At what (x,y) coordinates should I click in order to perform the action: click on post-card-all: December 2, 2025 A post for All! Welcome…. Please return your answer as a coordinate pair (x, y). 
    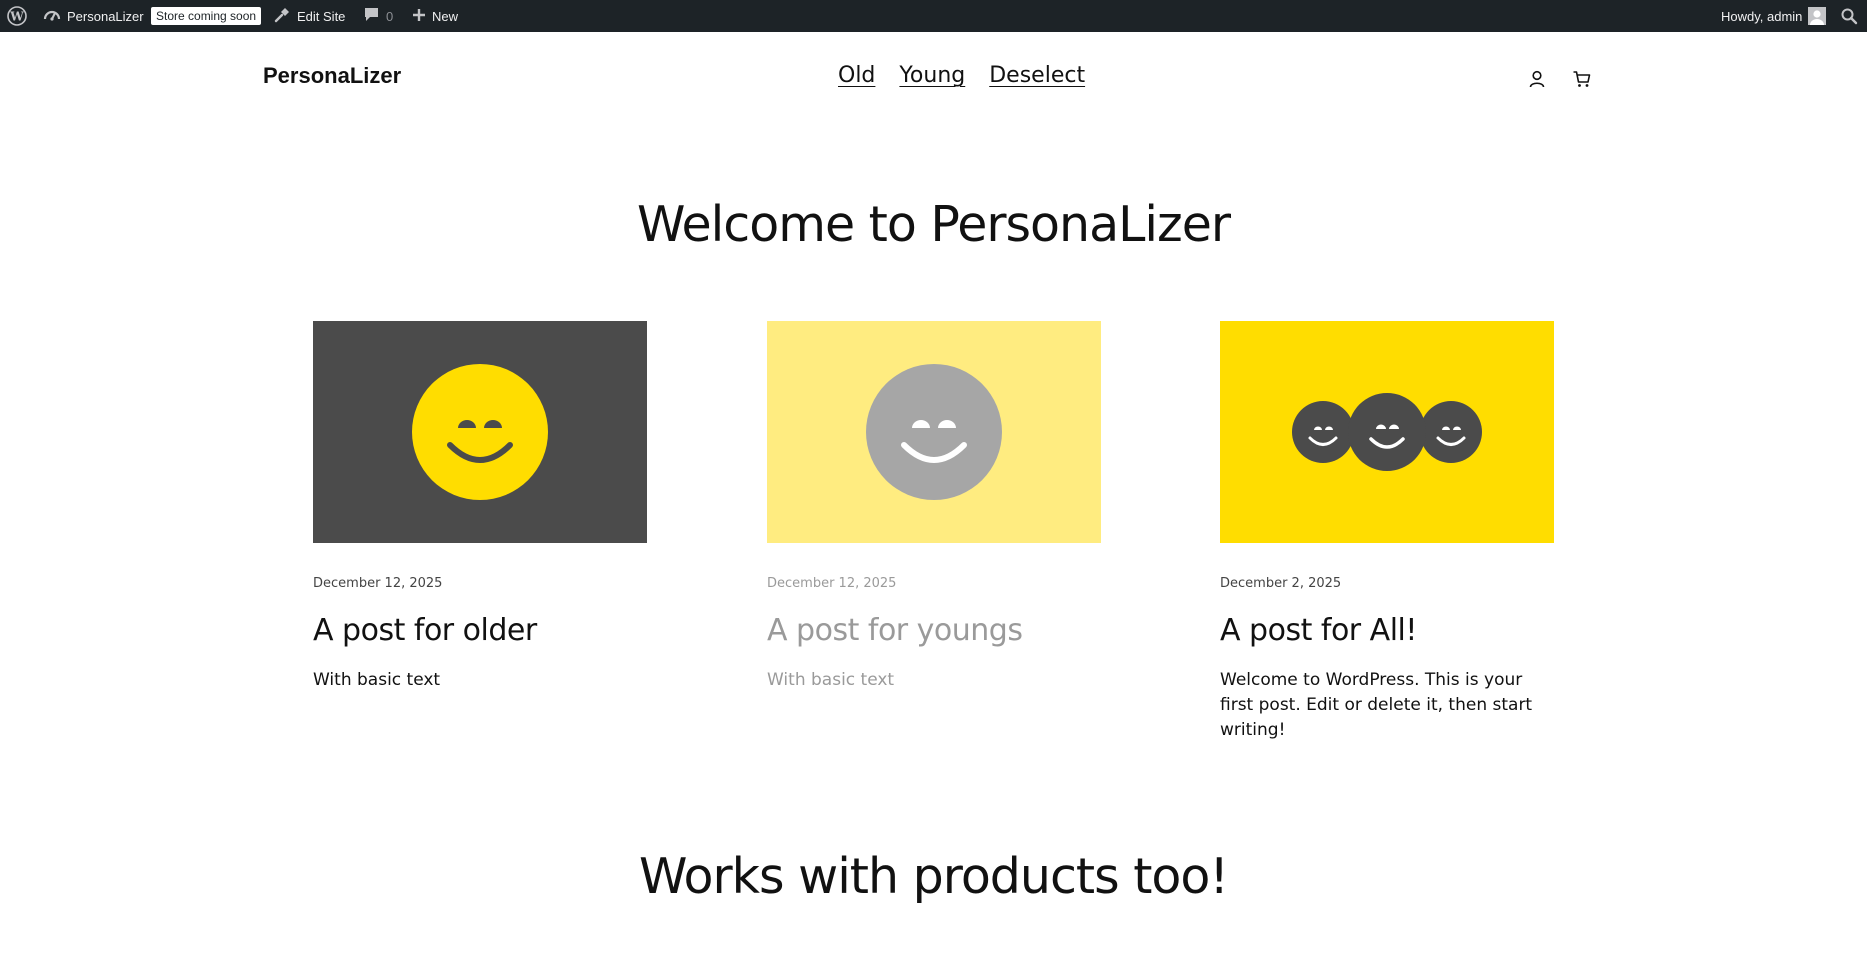
    Looking at the image, I should click on (1387, 532).